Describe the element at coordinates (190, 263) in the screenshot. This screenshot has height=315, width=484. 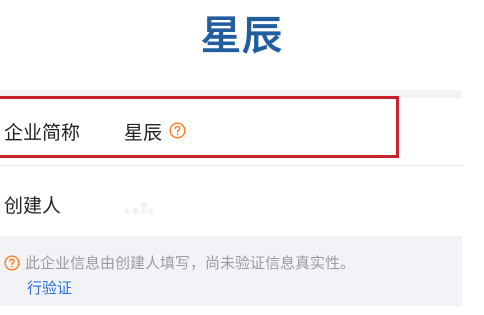
I see `info-notice-text: 此企业信息由创建人填写，尚未验证信息真实性。` at that location.